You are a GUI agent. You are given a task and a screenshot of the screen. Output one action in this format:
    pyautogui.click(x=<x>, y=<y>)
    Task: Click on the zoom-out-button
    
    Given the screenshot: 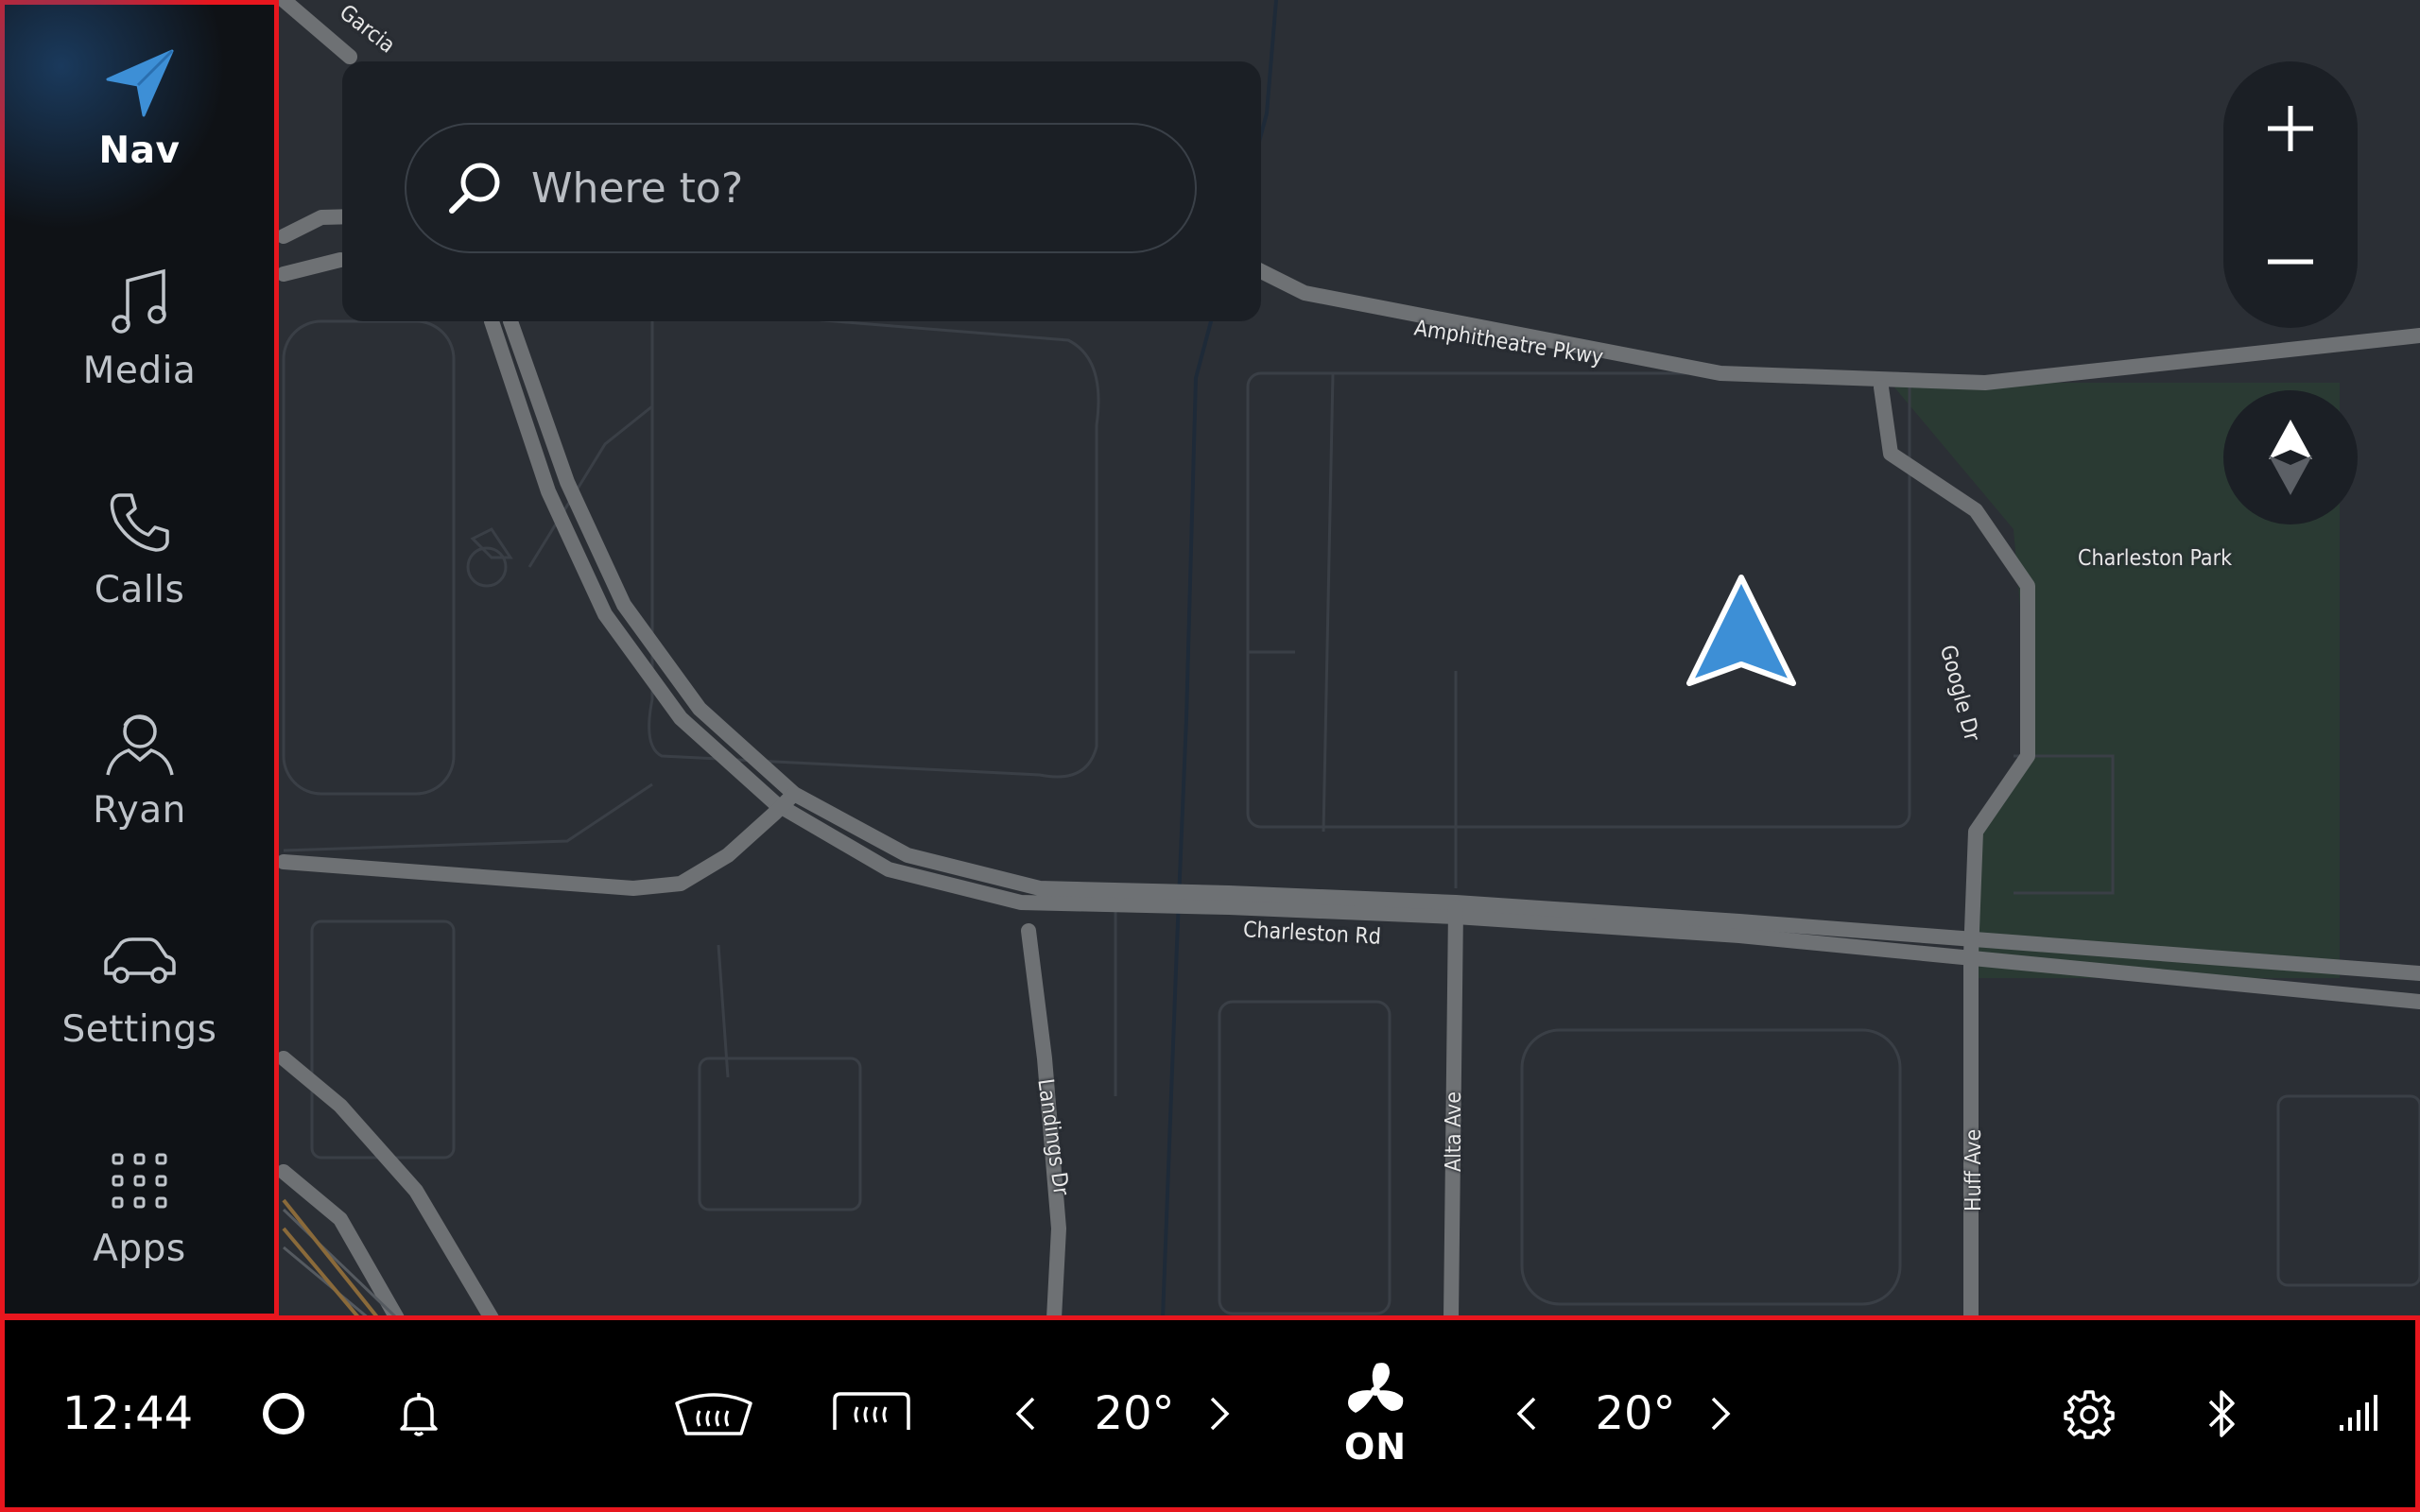 What is the action you would take?
    pyautogui.click(x=2290, y=261)
    